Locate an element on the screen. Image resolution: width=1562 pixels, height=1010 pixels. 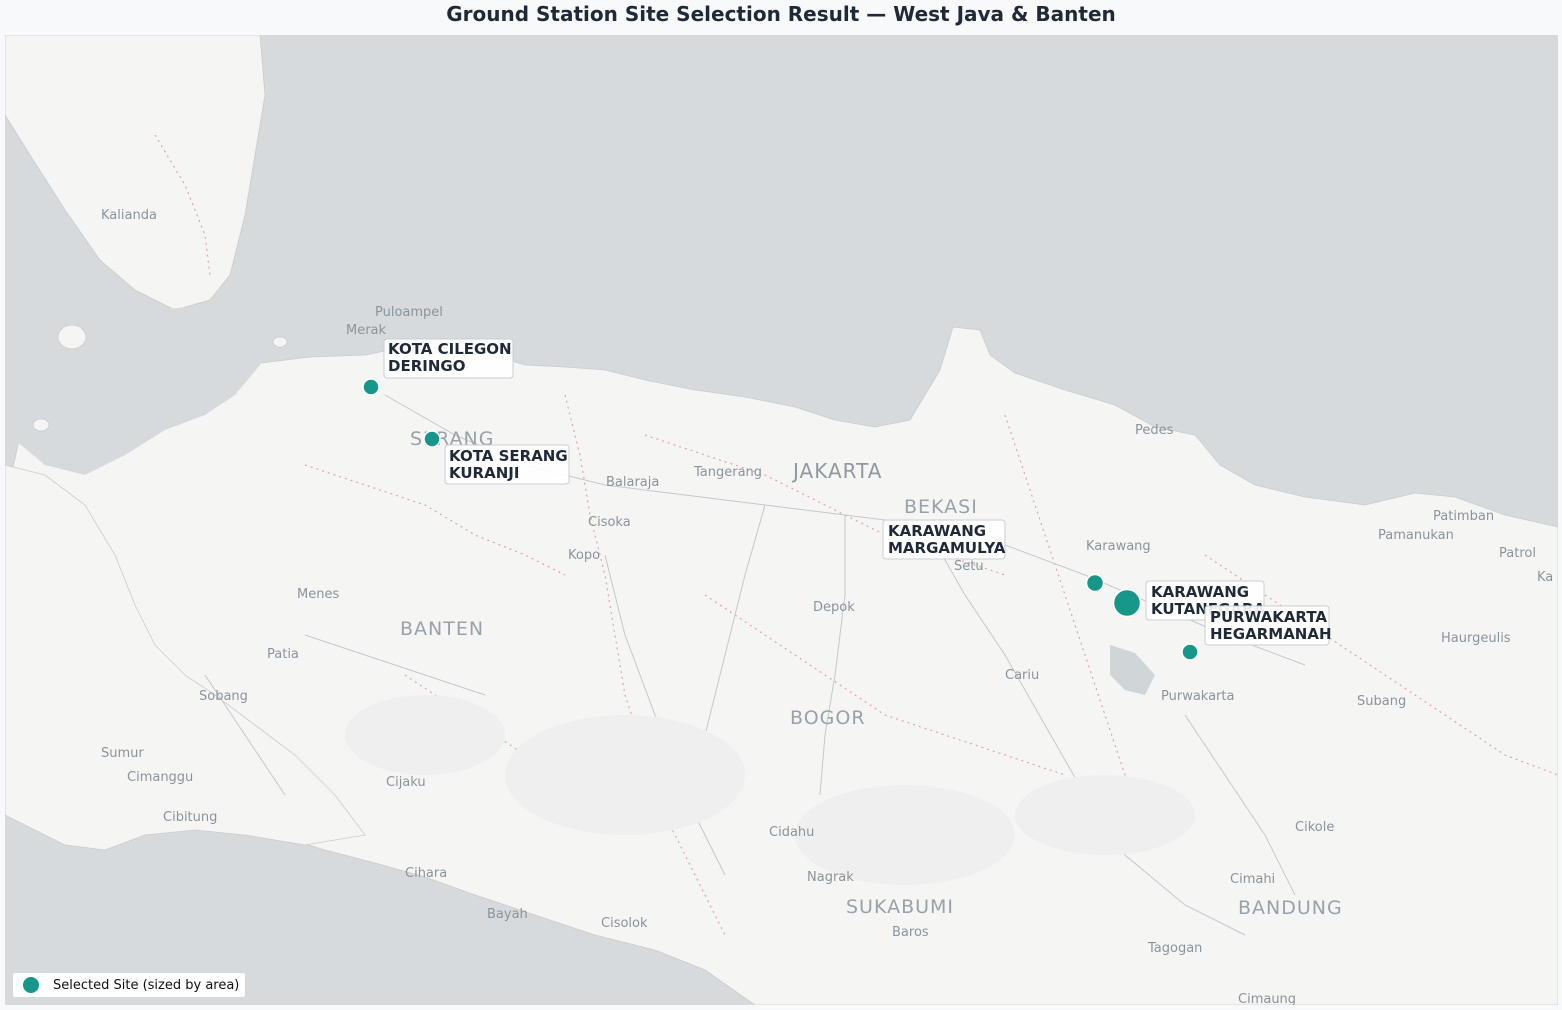
place-label: Cimaung is located at coordinates (1267, 998).